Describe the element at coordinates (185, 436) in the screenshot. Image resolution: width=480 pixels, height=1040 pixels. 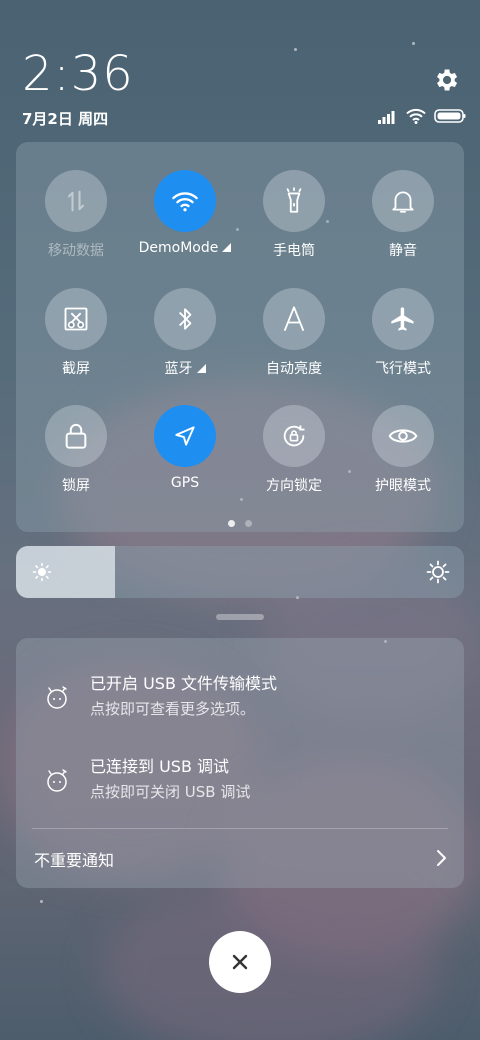
I see `location-arrow-icon` at that location.